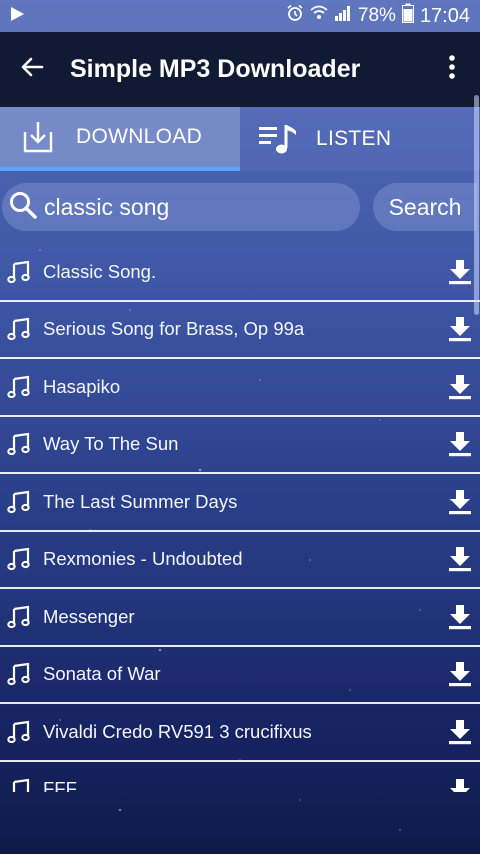 This screenshot has width=480, height=854. Describe the element at coordinates (111, 444) in the screenshot. I see `song-title: Way To The Sun` at that location.